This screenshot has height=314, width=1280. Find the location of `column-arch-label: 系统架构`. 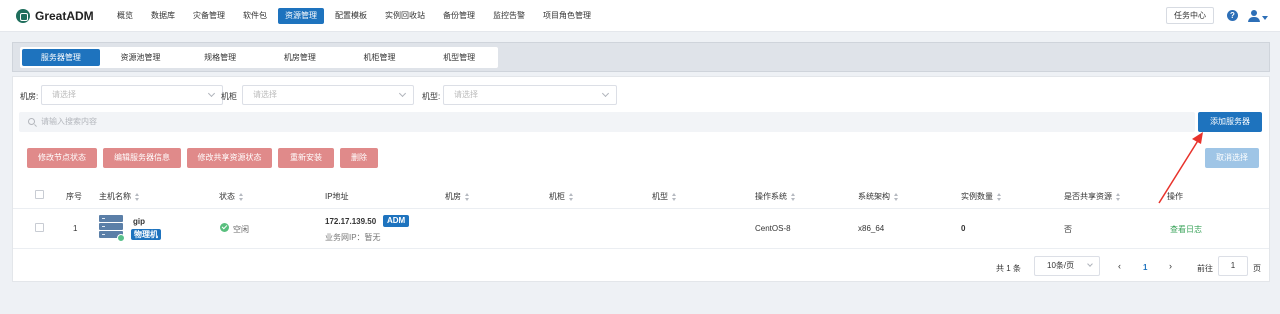

column-arch-label: 系统架构 is located at coordinates (874, 196).